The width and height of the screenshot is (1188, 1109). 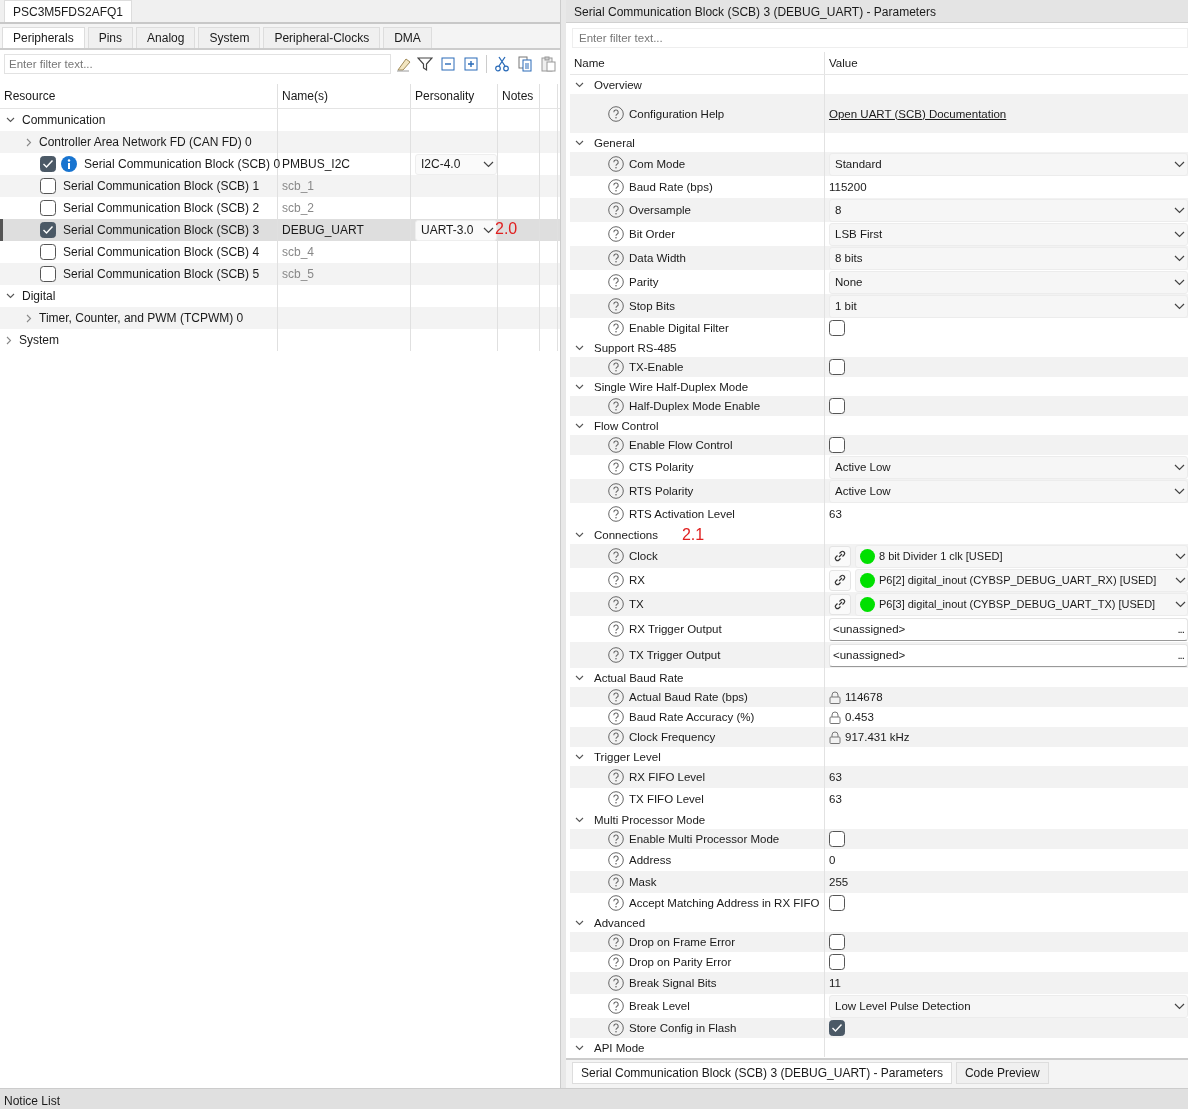 What do you see at coordinates (403, 64) in the screenshot?
I see `eraser-icon` at bounding box center [403, 64].